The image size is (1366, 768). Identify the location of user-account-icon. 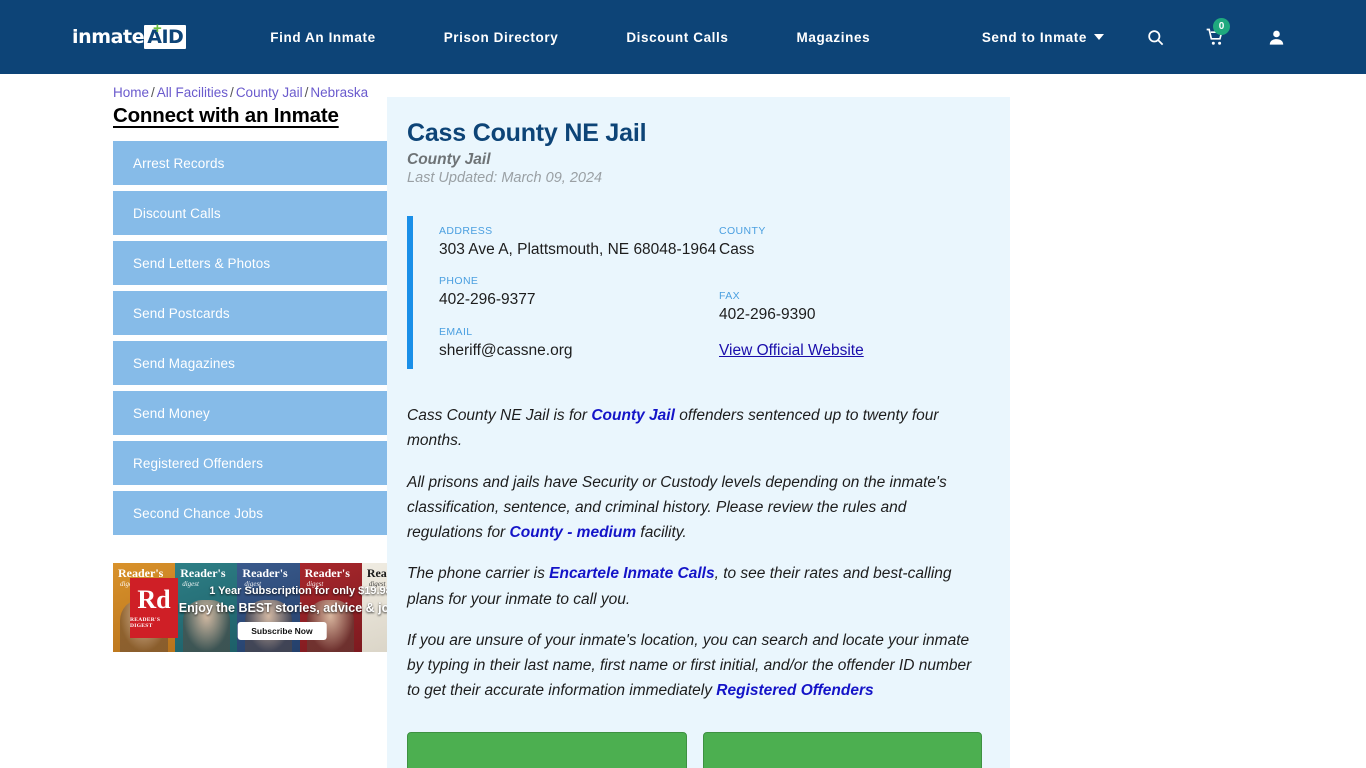
(1276, 37).